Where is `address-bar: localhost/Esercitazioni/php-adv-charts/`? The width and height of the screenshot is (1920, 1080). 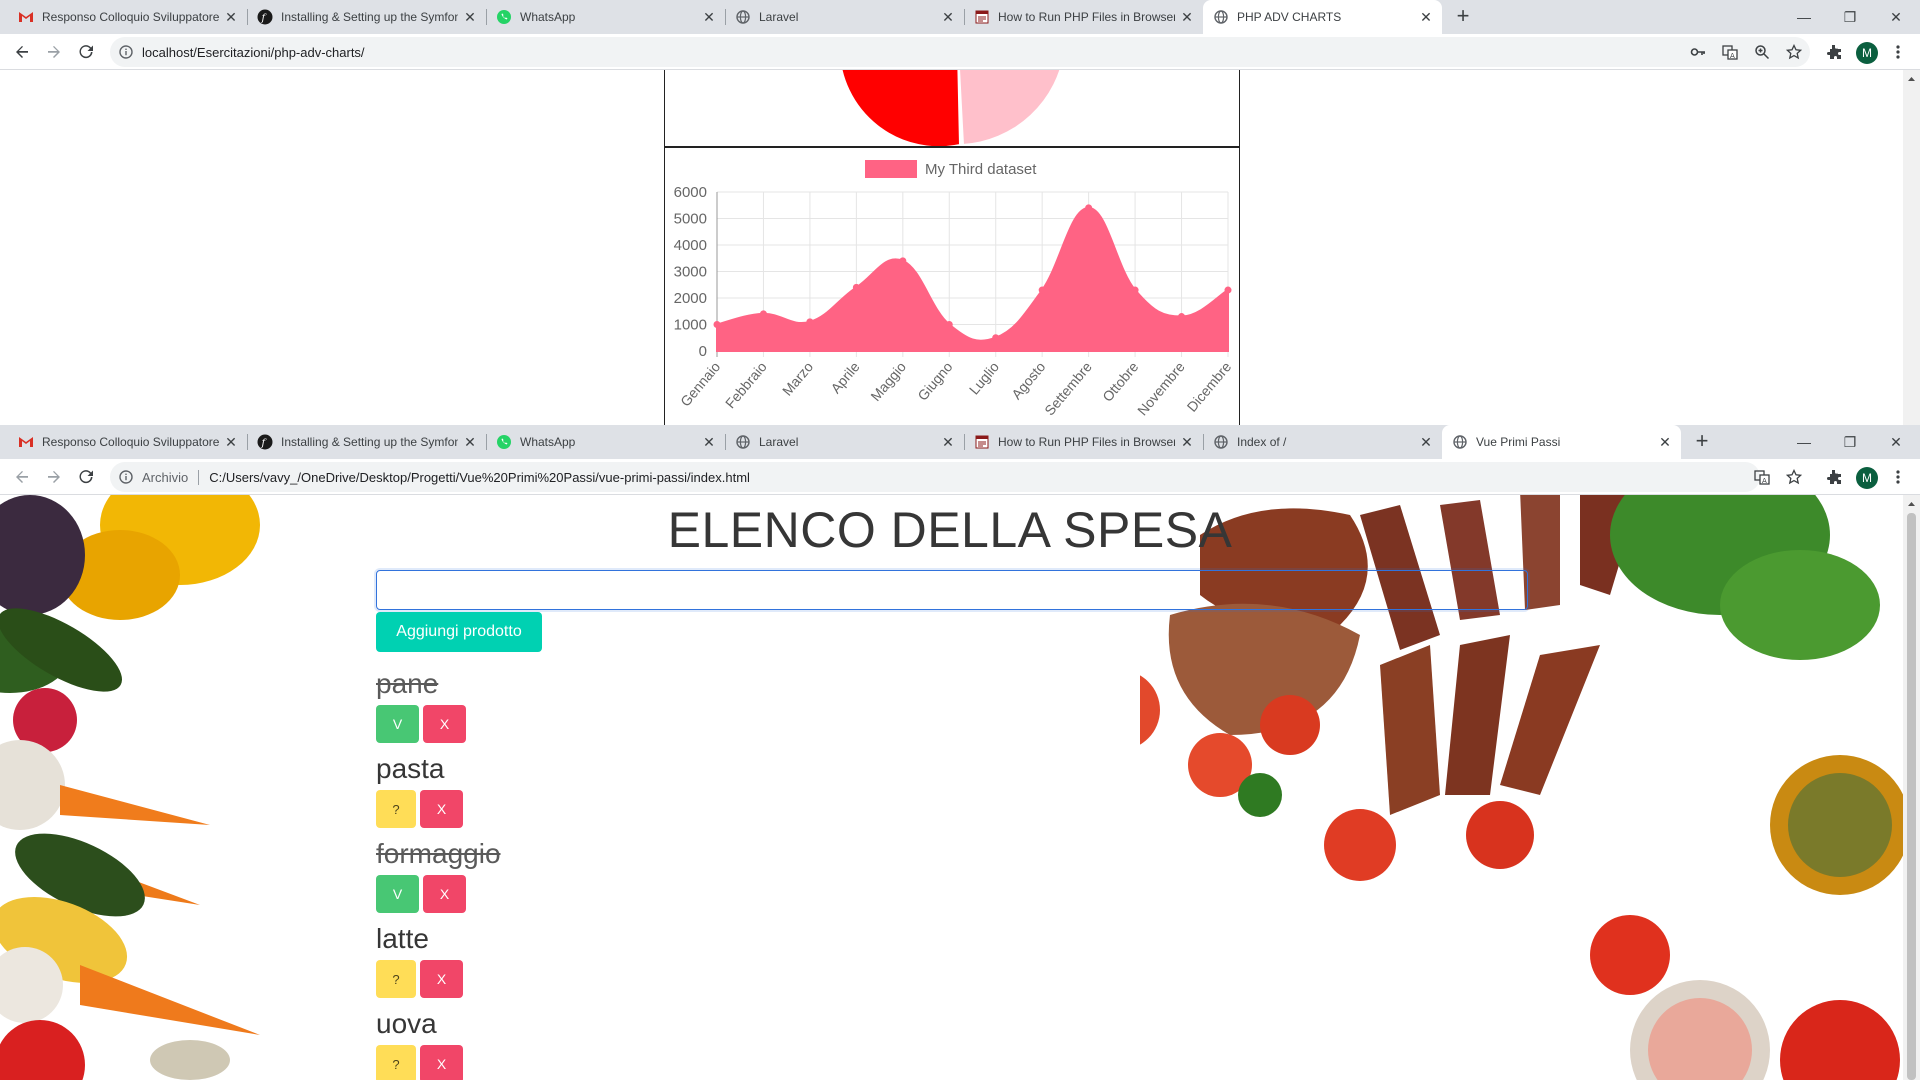 address-bar: localhost/Esercitazioni/php-adv-charts/ is located at coordinates (960, 52).